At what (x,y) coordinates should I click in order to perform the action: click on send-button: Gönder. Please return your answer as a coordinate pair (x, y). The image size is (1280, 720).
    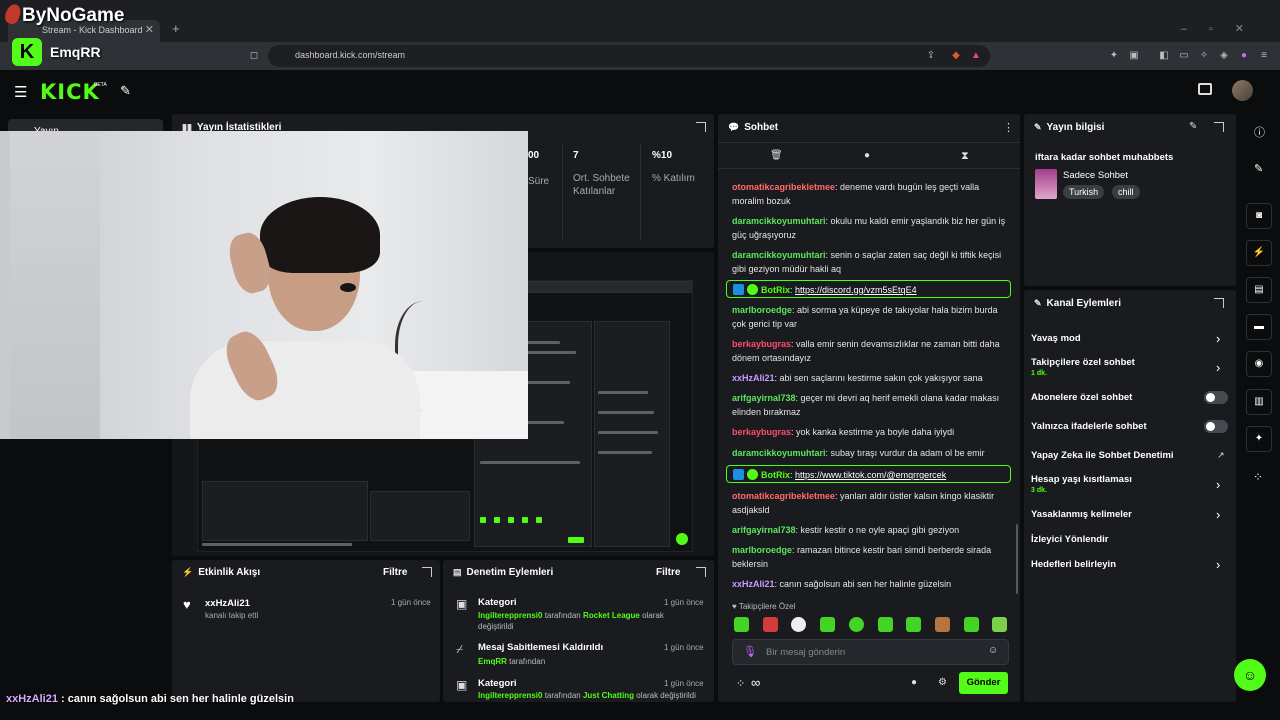
    Looking at the image, I should click on (983, 683).